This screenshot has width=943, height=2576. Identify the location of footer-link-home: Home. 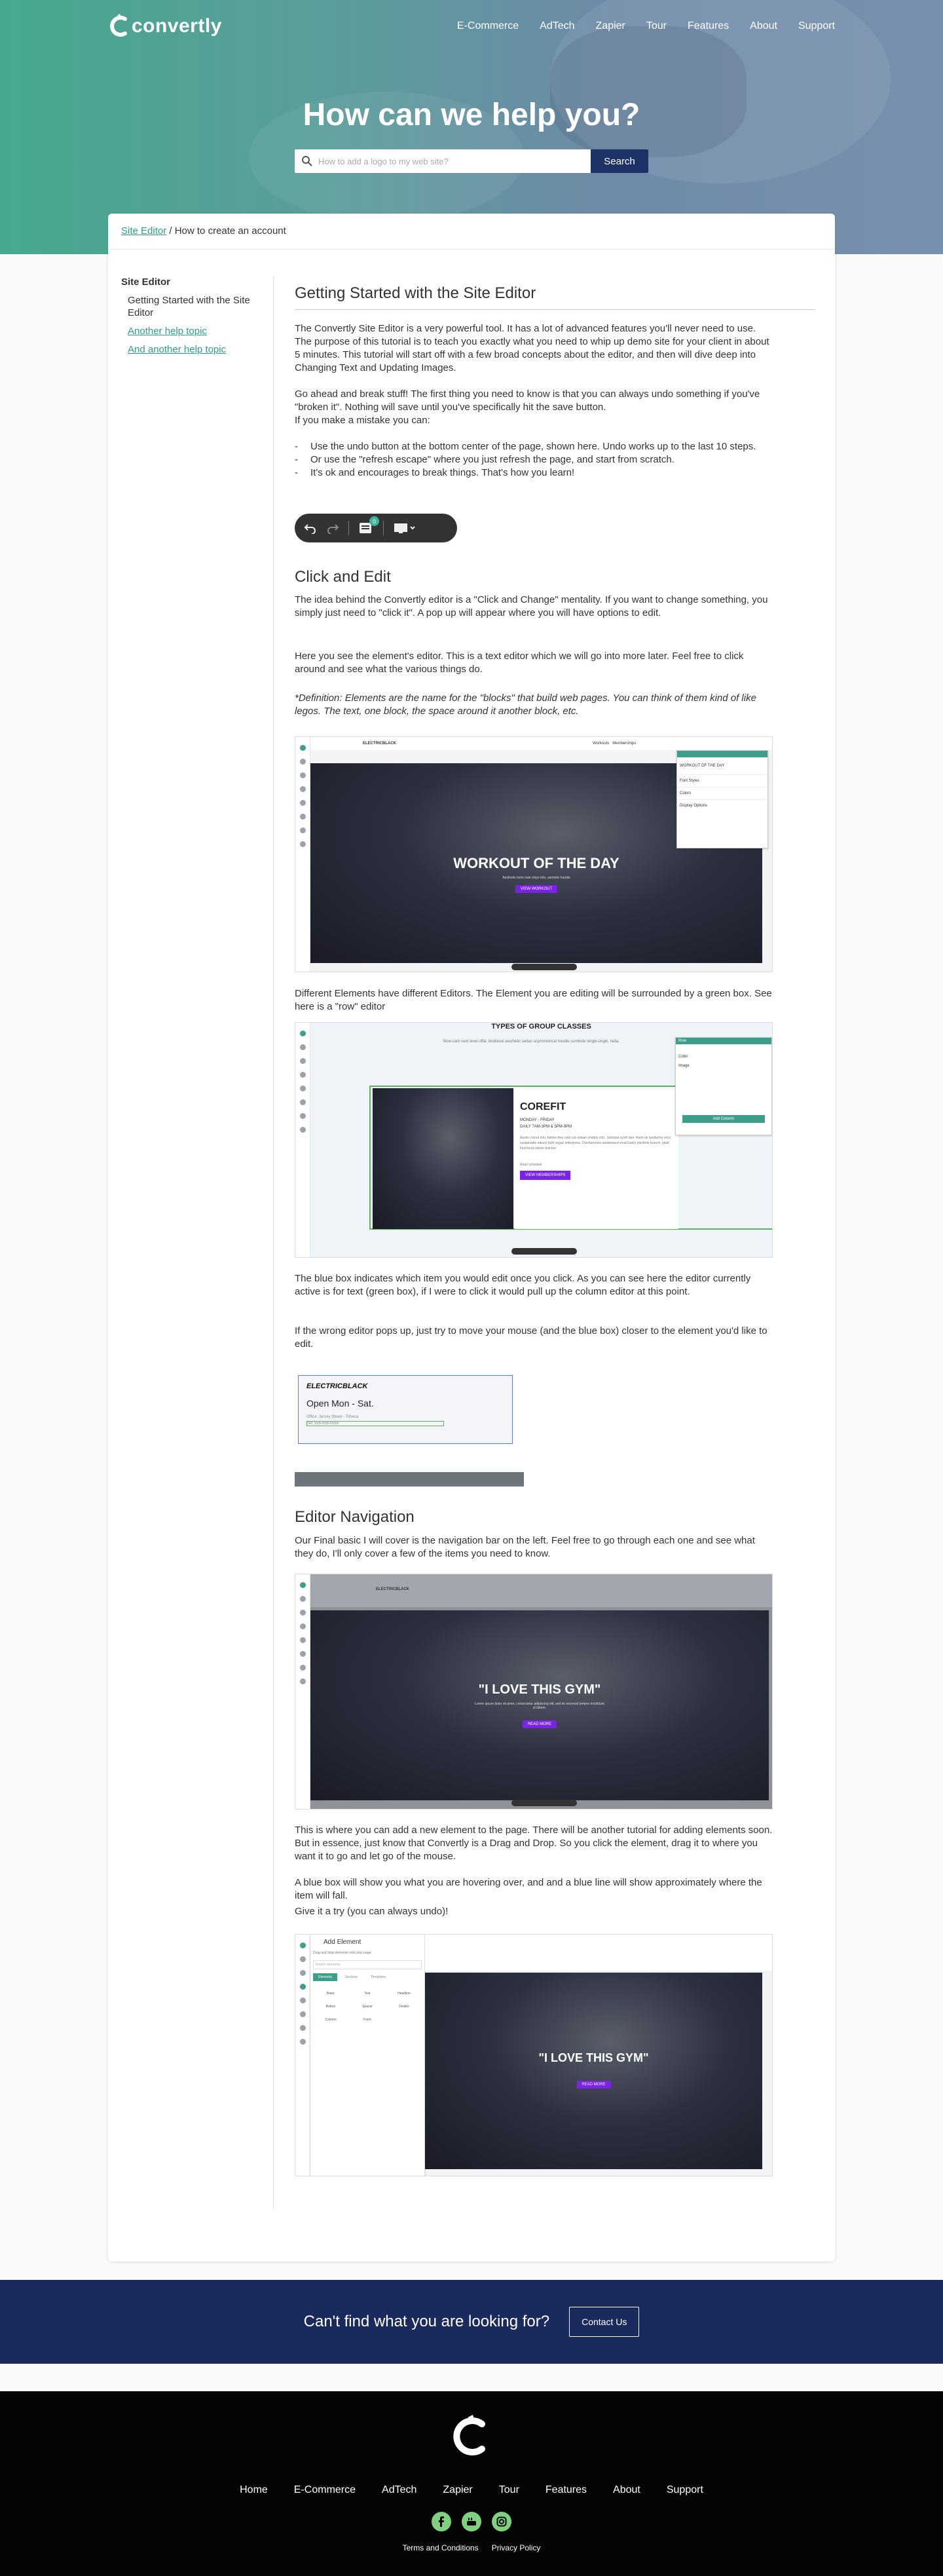
(254, 2490).